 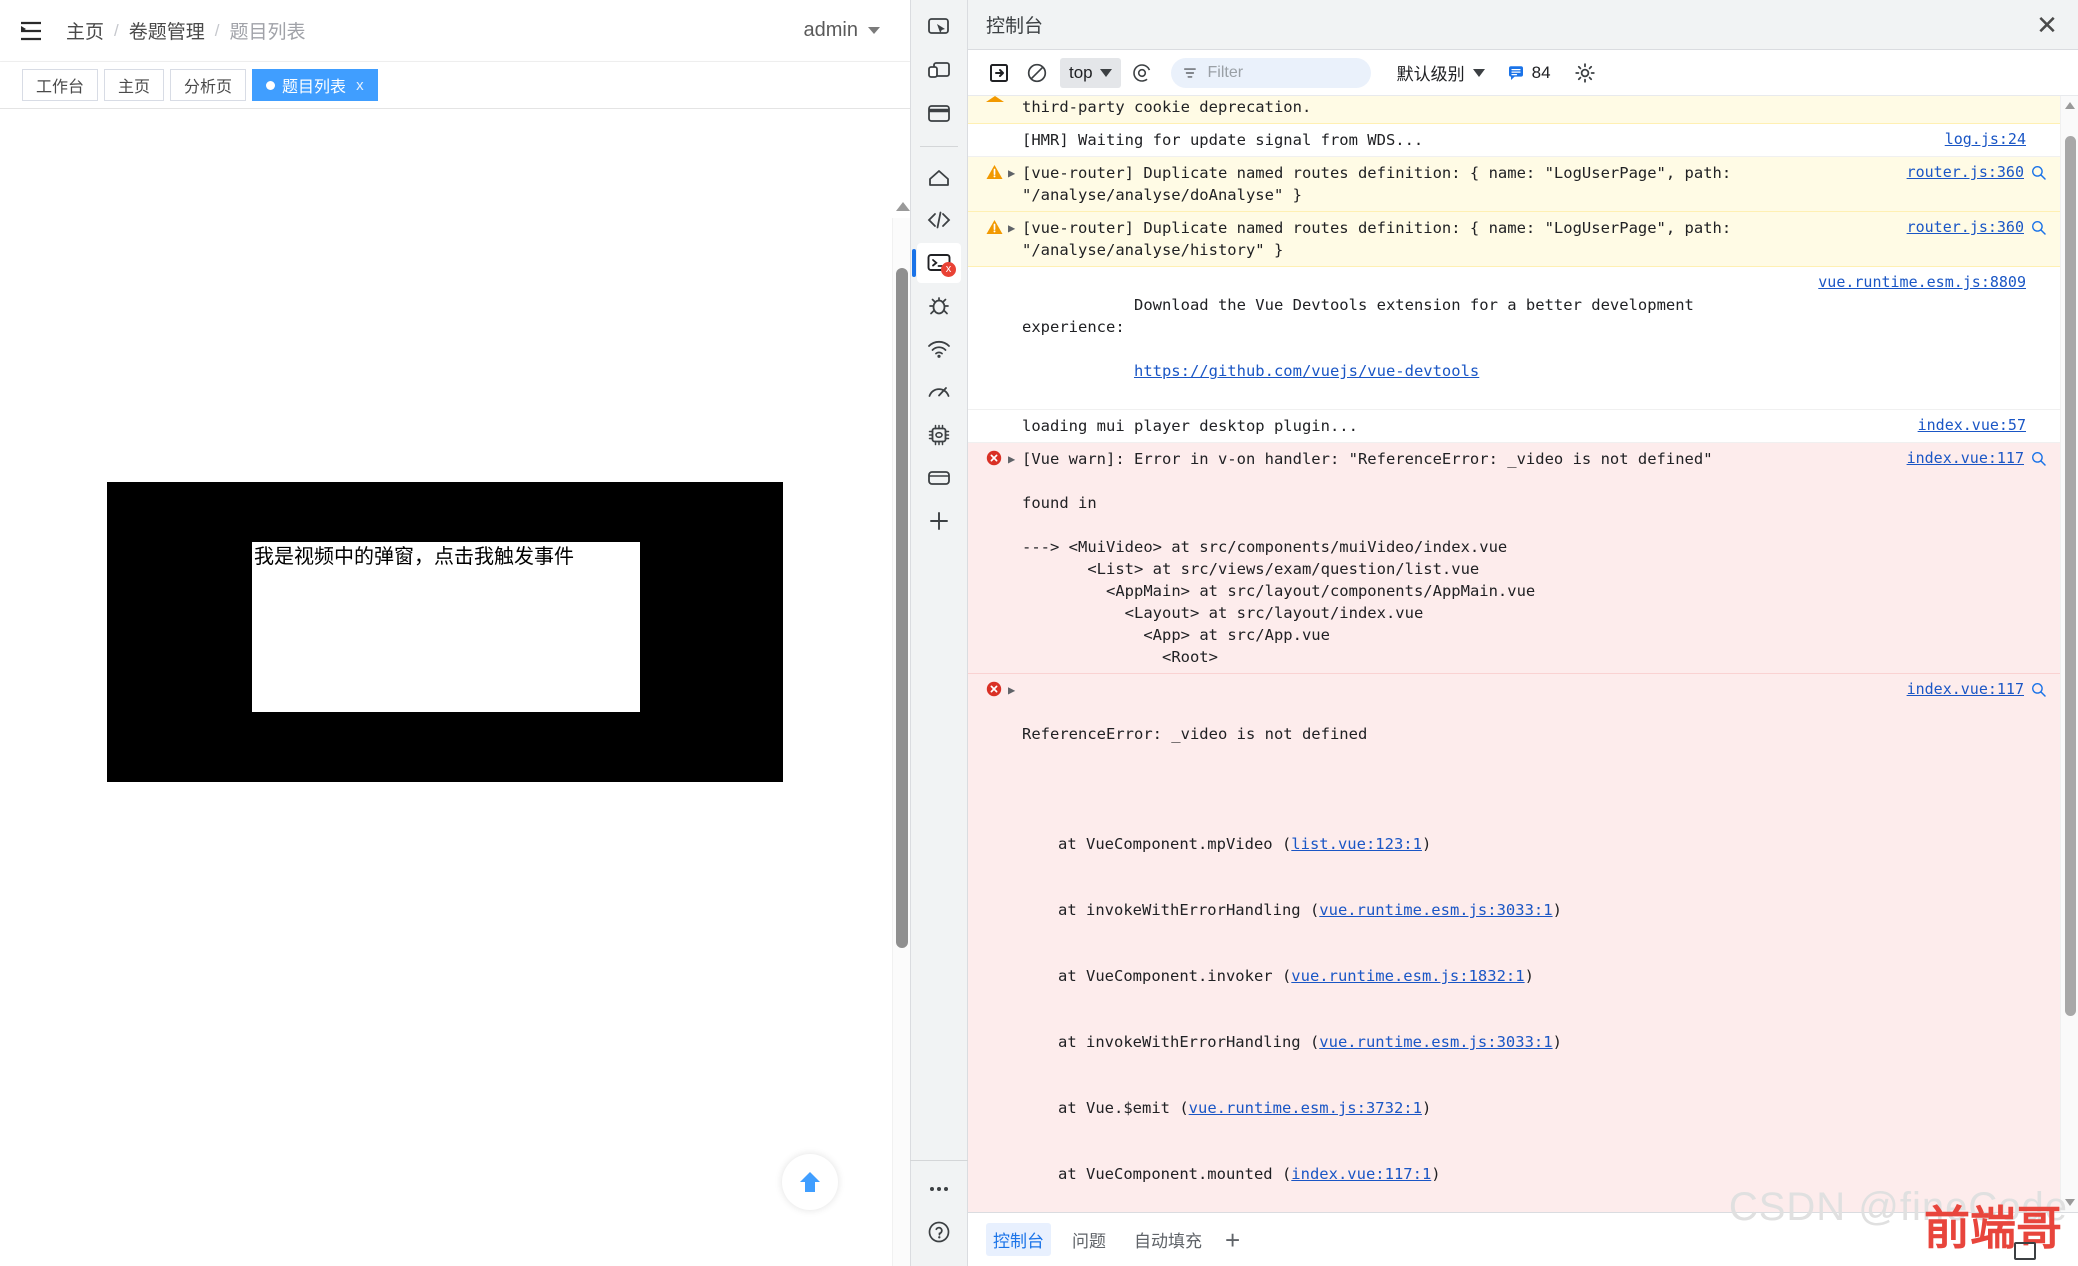 I want to click on bug-debug-icon, so click(x=939, y=306).